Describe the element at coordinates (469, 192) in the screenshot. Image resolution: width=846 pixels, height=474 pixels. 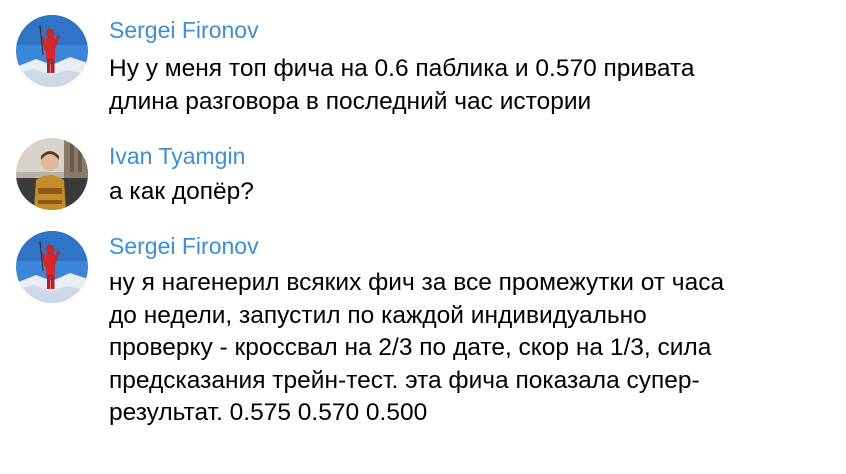
I see `message-text: а как допёр?` at that location.